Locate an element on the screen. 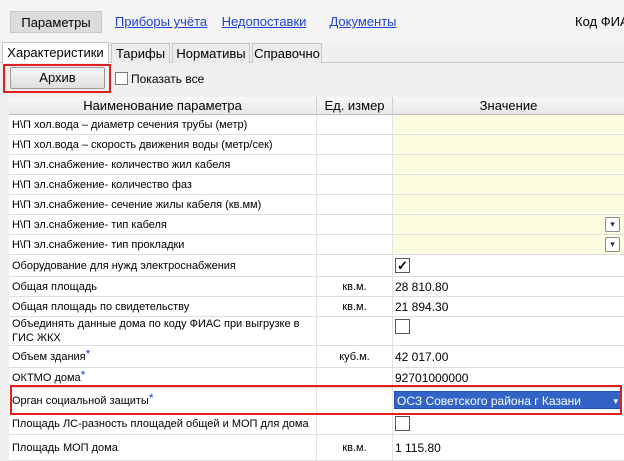 Image resolution: width=624 pixels, height=461 pixels. param-name: Оборудование для нужд электроснабжения is located at coordinates (163, 265).